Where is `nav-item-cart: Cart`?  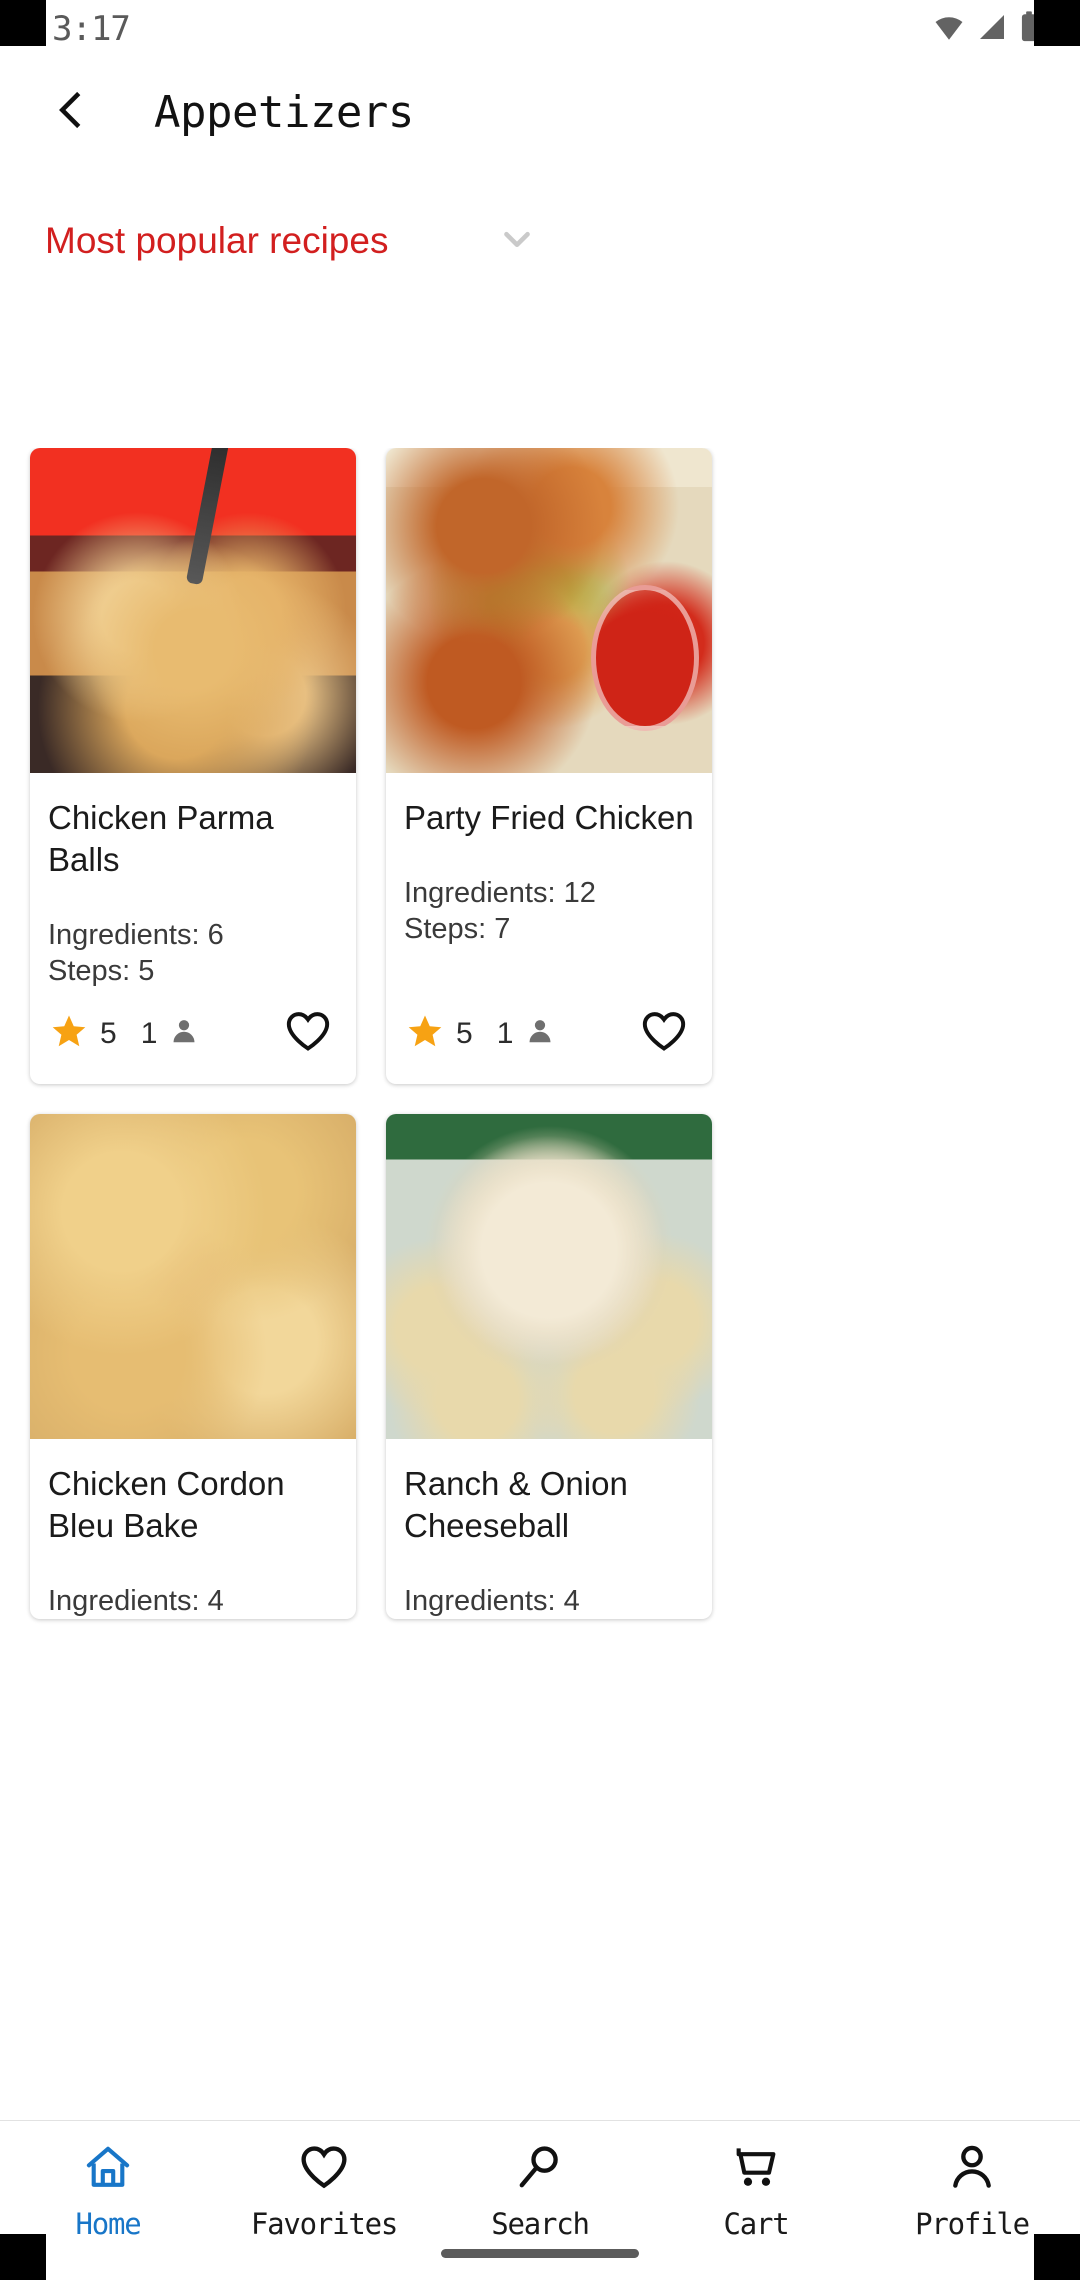
nav-item-cart: Cart is located at coordinates (756, 2191).